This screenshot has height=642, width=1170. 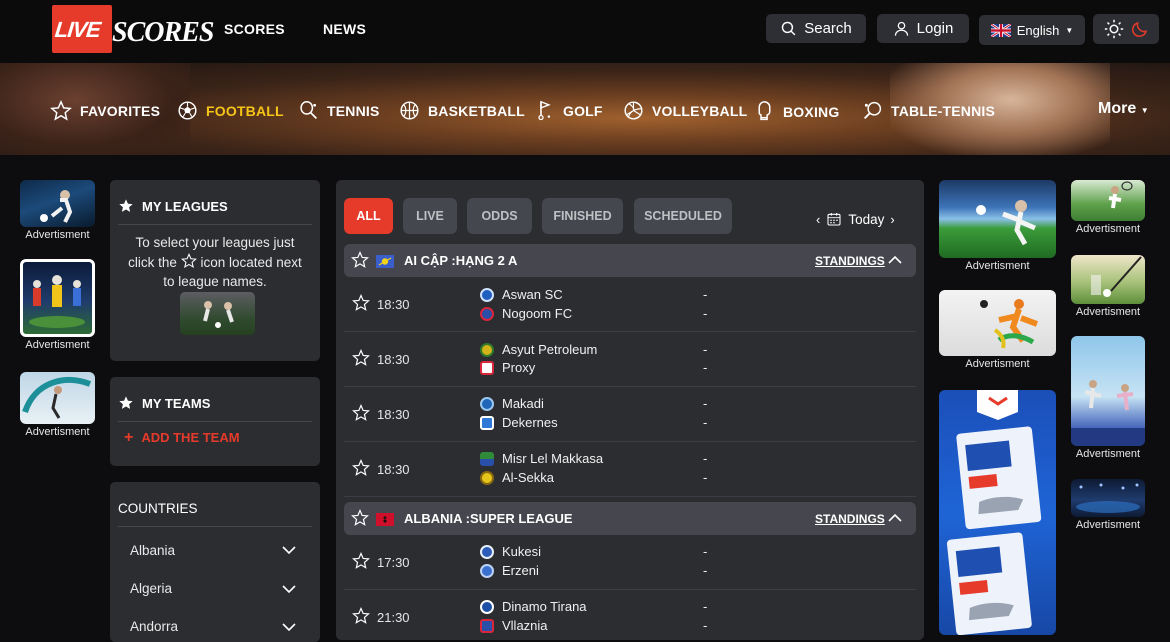 I want to click on sport-tennis: TENNIS, so click(x=339, y=110).